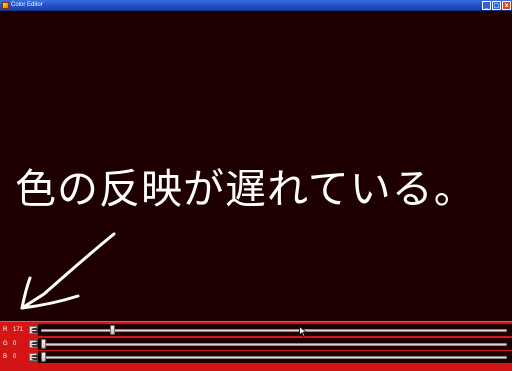  I want to click on red-value: 171, so click(18, 330).